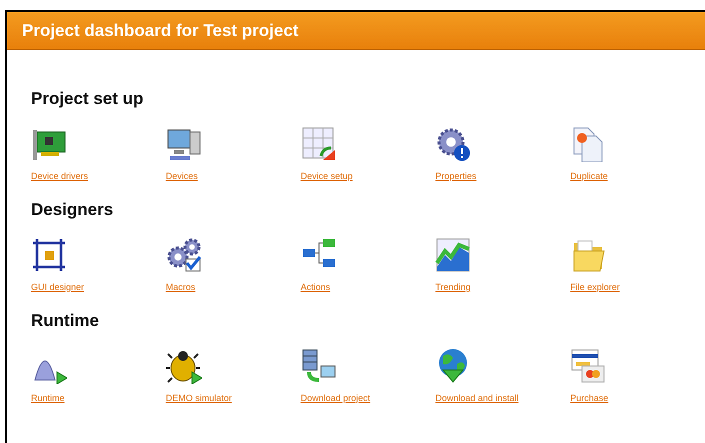  What do you see at coordinates (453, 254) in the screenshot?
I see `chart-icon` at bounding box center [453, 254].